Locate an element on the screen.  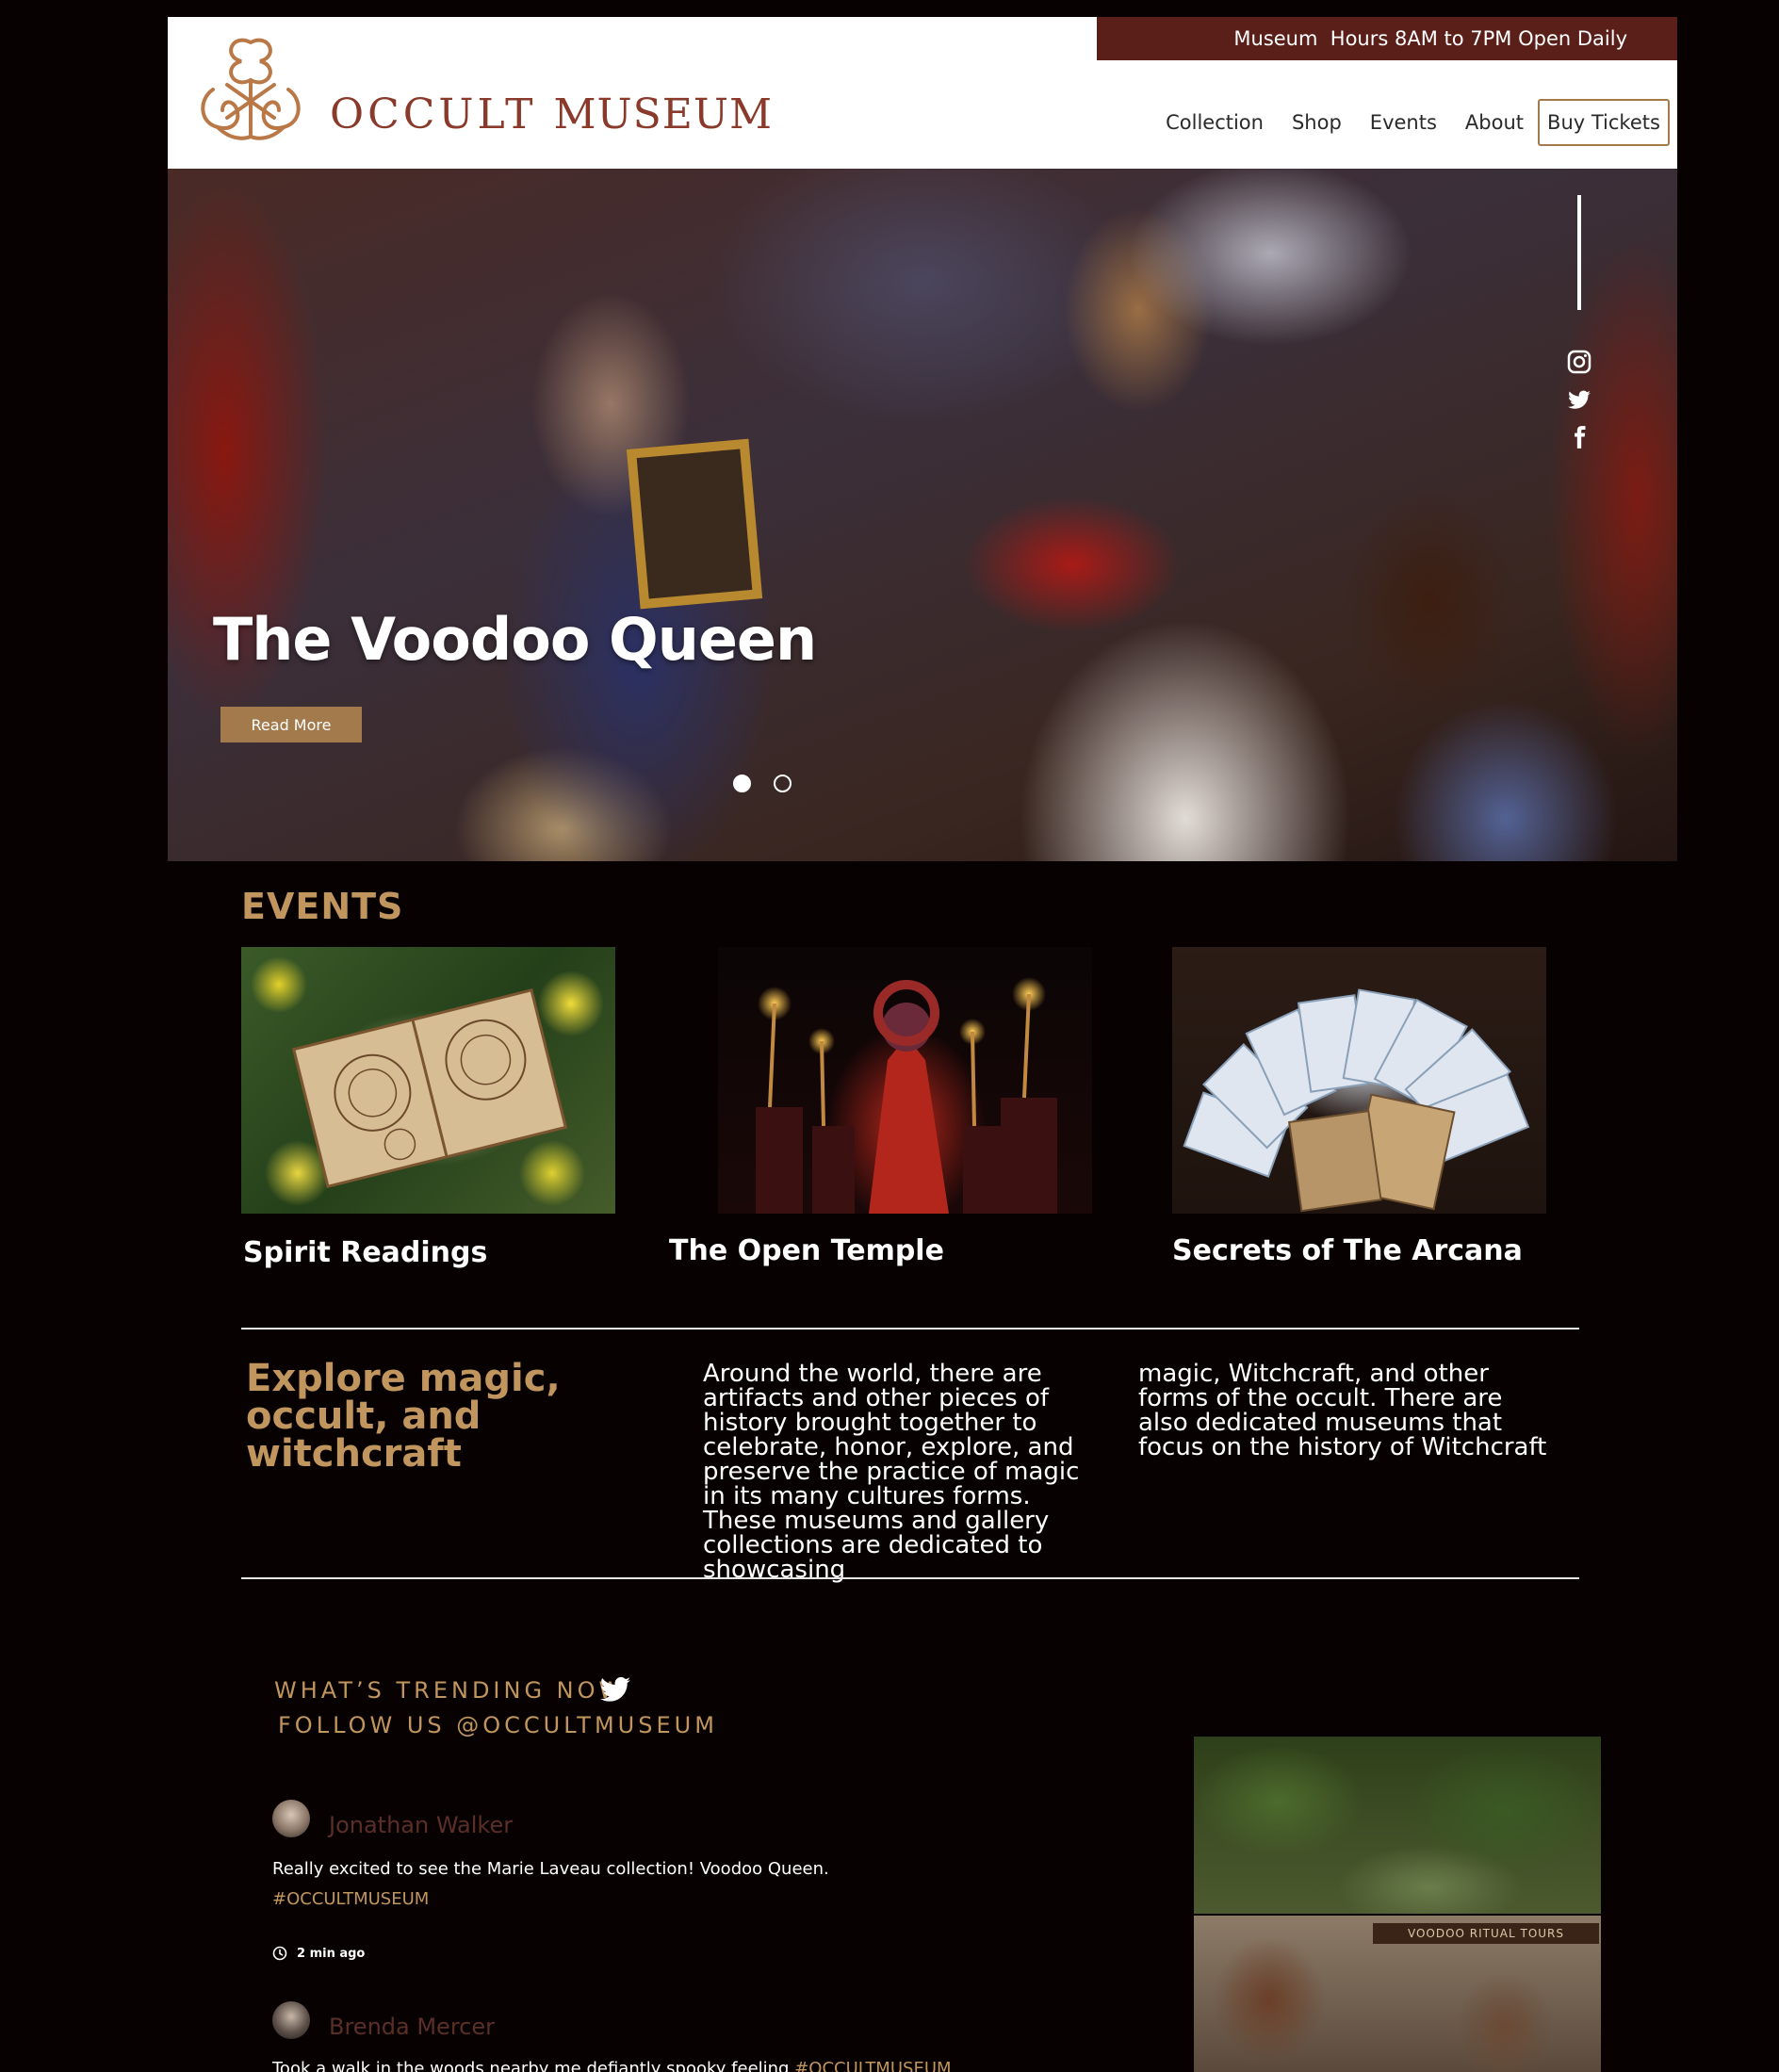
buy-tickets-button: Buy Tickets is located at coordinates (1604, 122).